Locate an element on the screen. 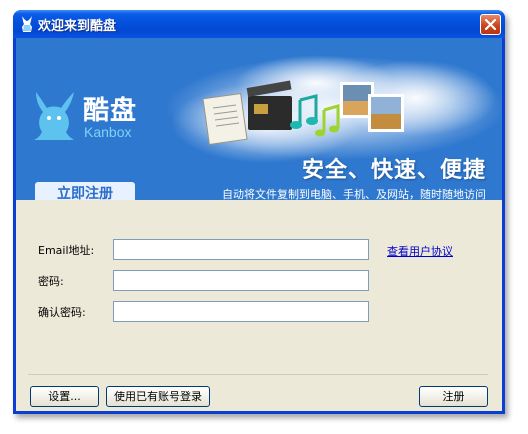  logo-text-en: Kanbox is located at coordinates (108, 132).